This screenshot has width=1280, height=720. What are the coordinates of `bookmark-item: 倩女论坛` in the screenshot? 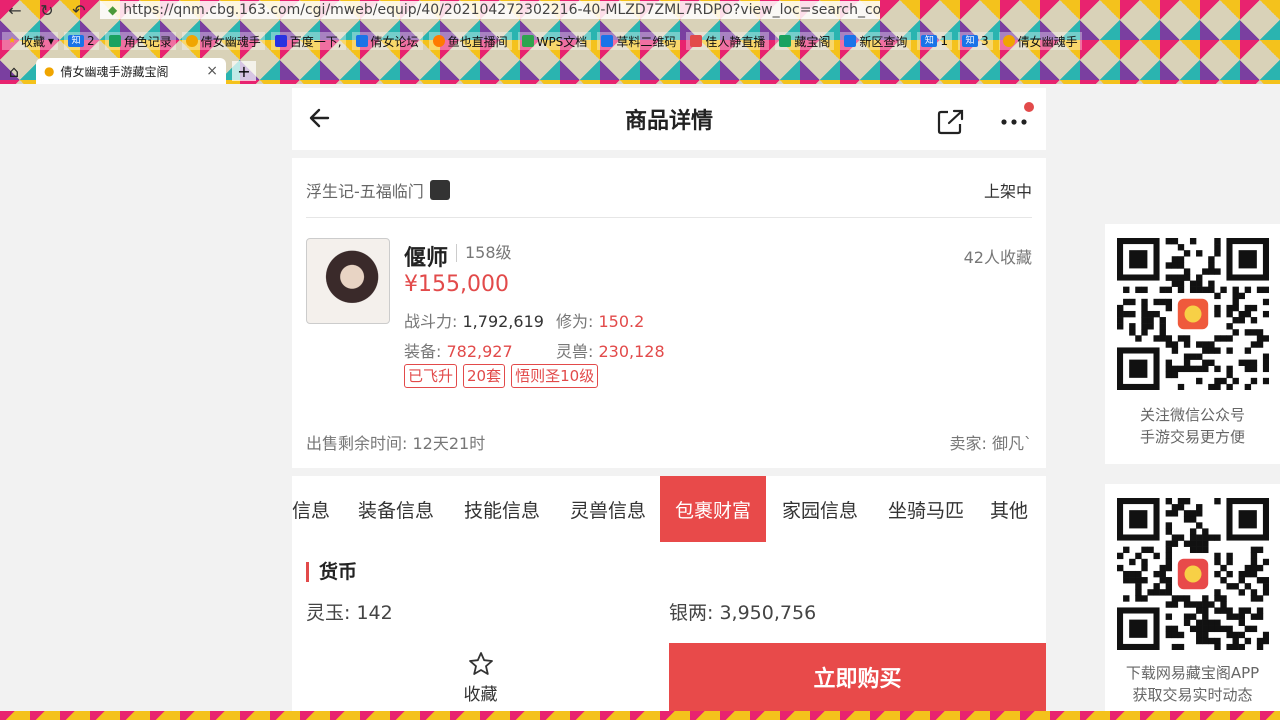 It's located at (387, 41).